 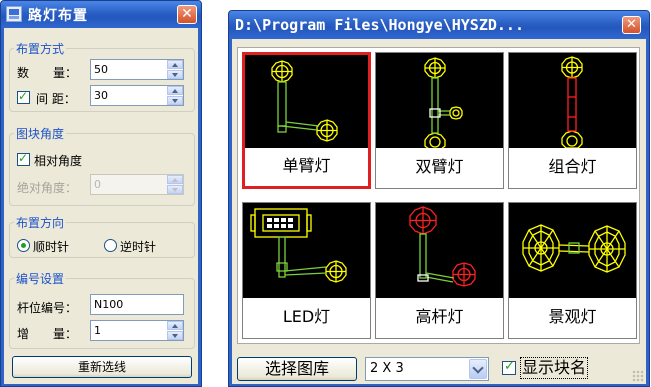 I want to click on absolute-down-arrow, so click(x=175, y=189).